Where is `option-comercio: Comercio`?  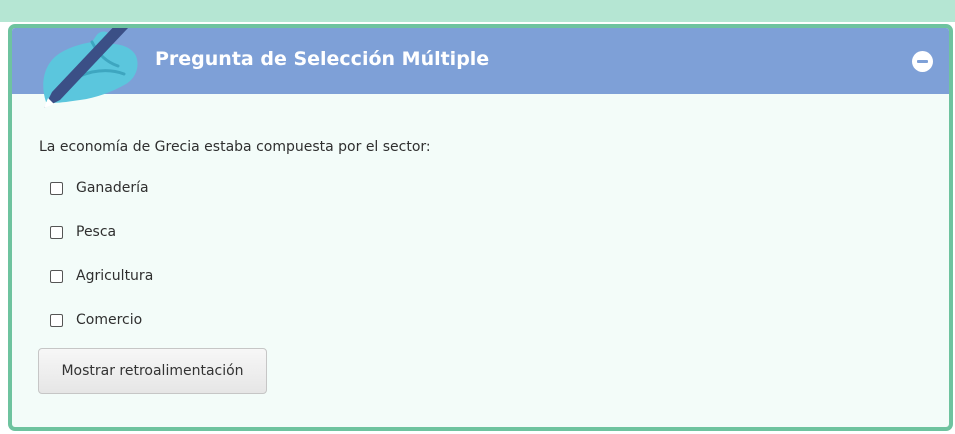 option-comercio: Comercio is located at coordinates (96, 320).